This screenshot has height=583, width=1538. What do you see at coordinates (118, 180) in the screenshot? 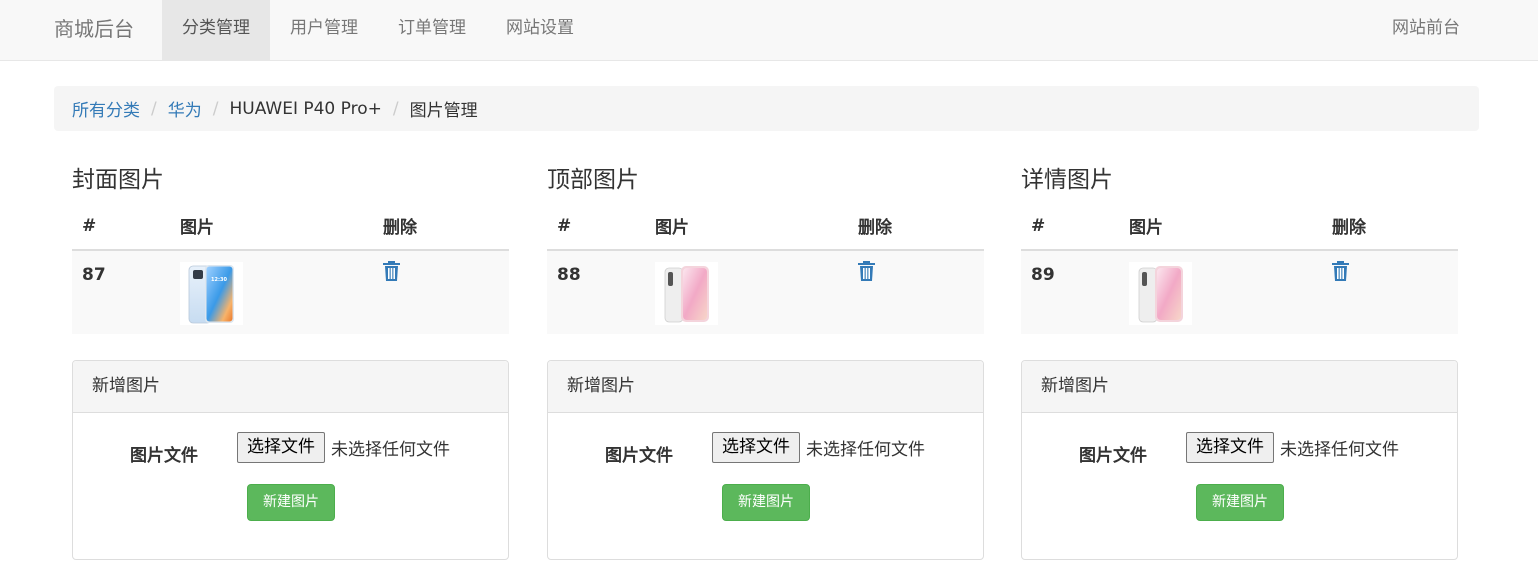
I see `section-title: 封面图片` at bounding box center [118, 180].